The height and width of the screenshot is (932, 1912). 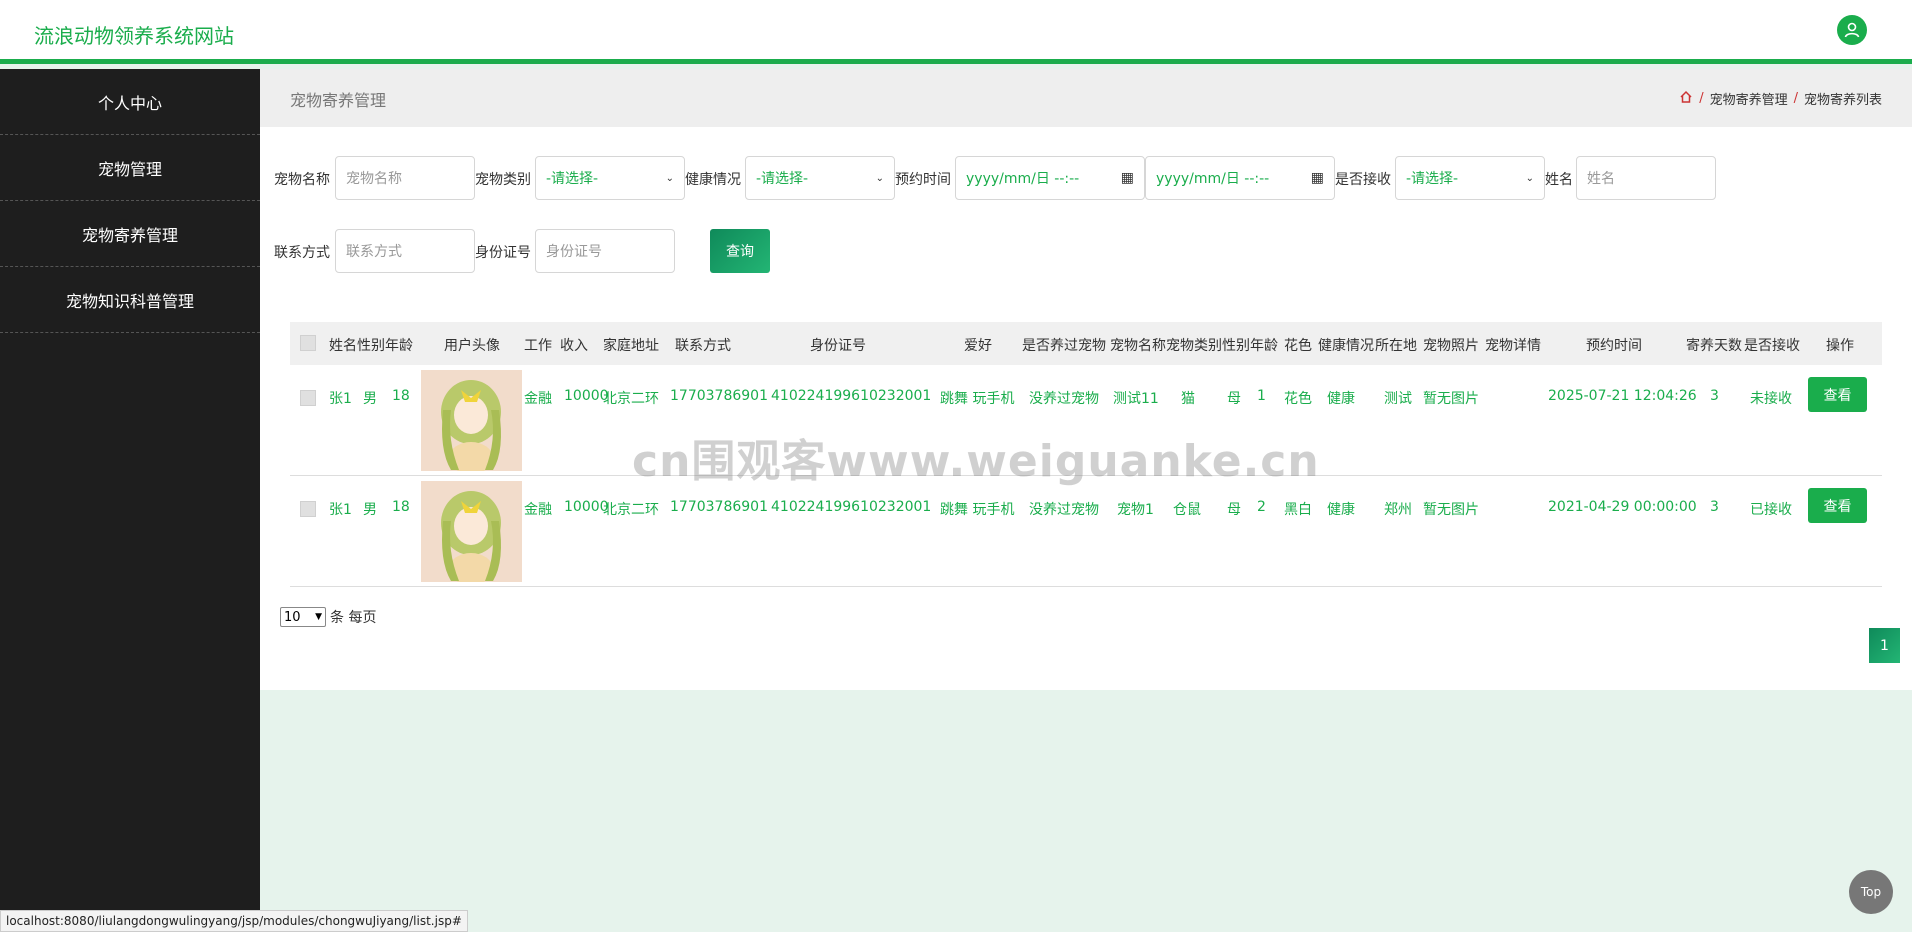 I want to click on header-pet-age: 年龄, so click(x=1264, y=346).